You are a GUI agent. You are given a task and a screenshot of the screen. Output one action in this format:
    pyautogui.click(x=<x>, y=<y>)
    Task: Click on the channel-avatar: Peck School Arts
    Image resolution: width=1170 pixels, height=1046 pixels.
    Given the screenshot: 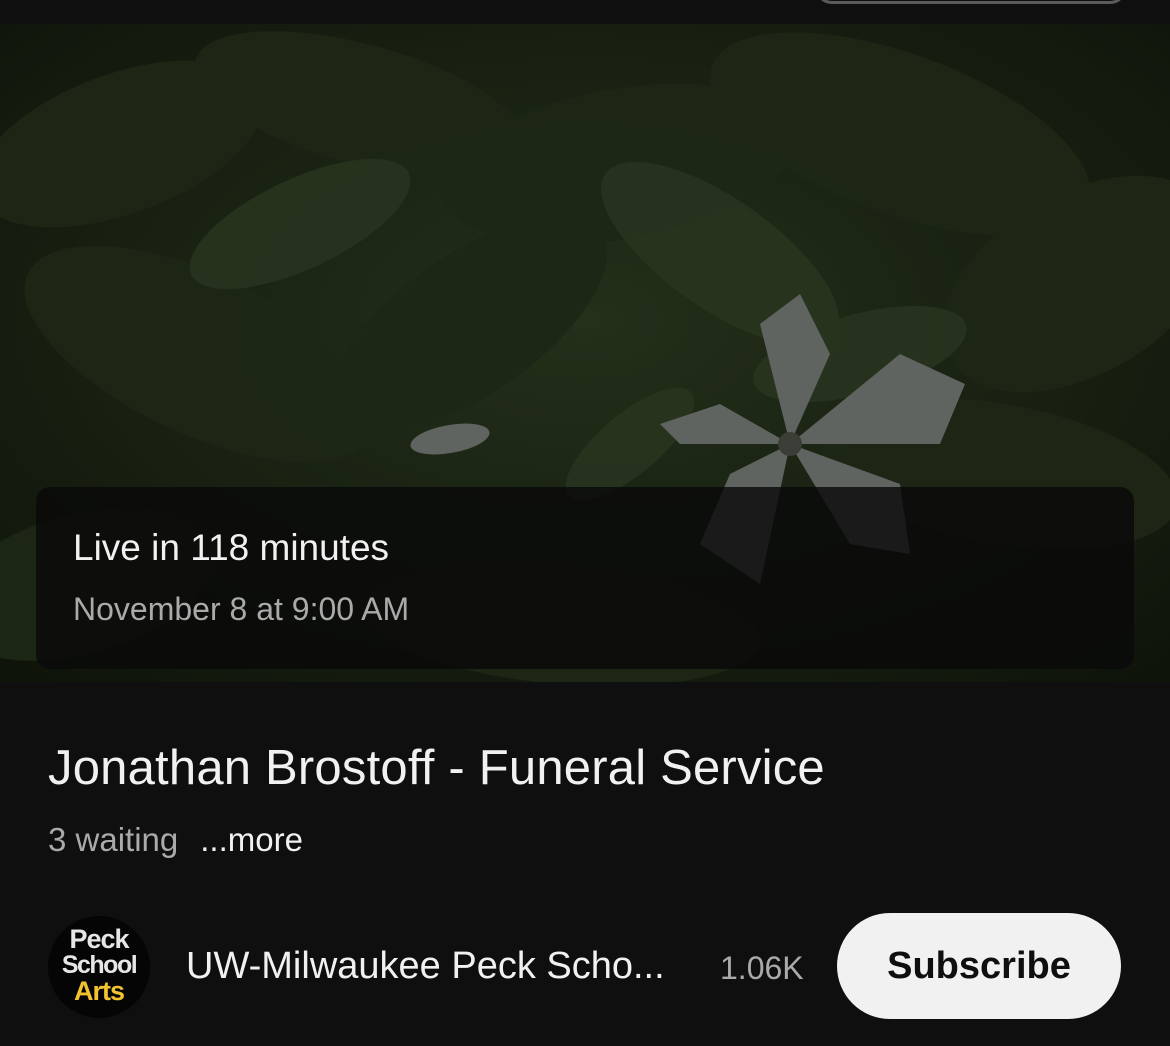 What is the action you would take?
    pyautogui.click(x=99, y=967)
    